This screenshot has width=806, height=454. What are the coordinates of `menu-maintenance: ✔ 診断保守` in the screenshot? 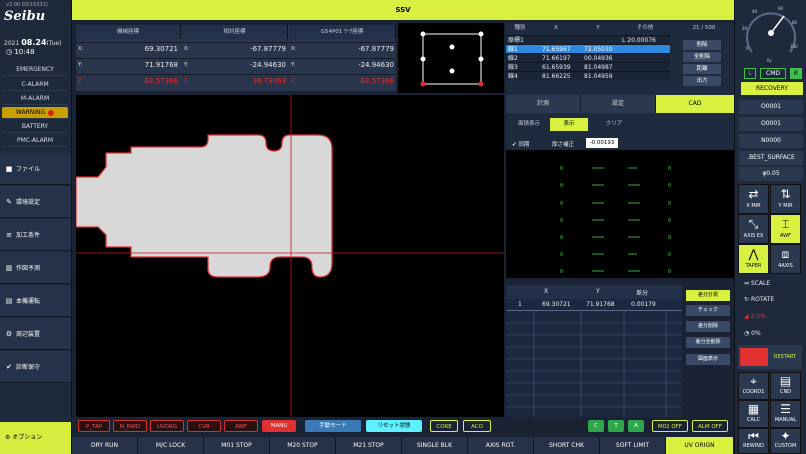 It's located at (35, 367).